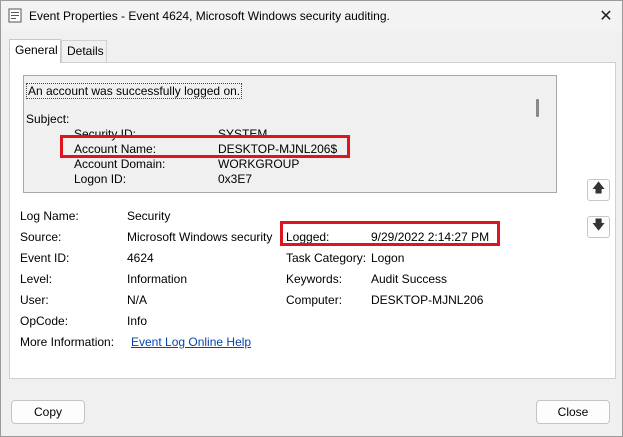 The image size is (623, 437). I want to click on computer-value: DESKTOP-MJNL206, so click(427, 300).